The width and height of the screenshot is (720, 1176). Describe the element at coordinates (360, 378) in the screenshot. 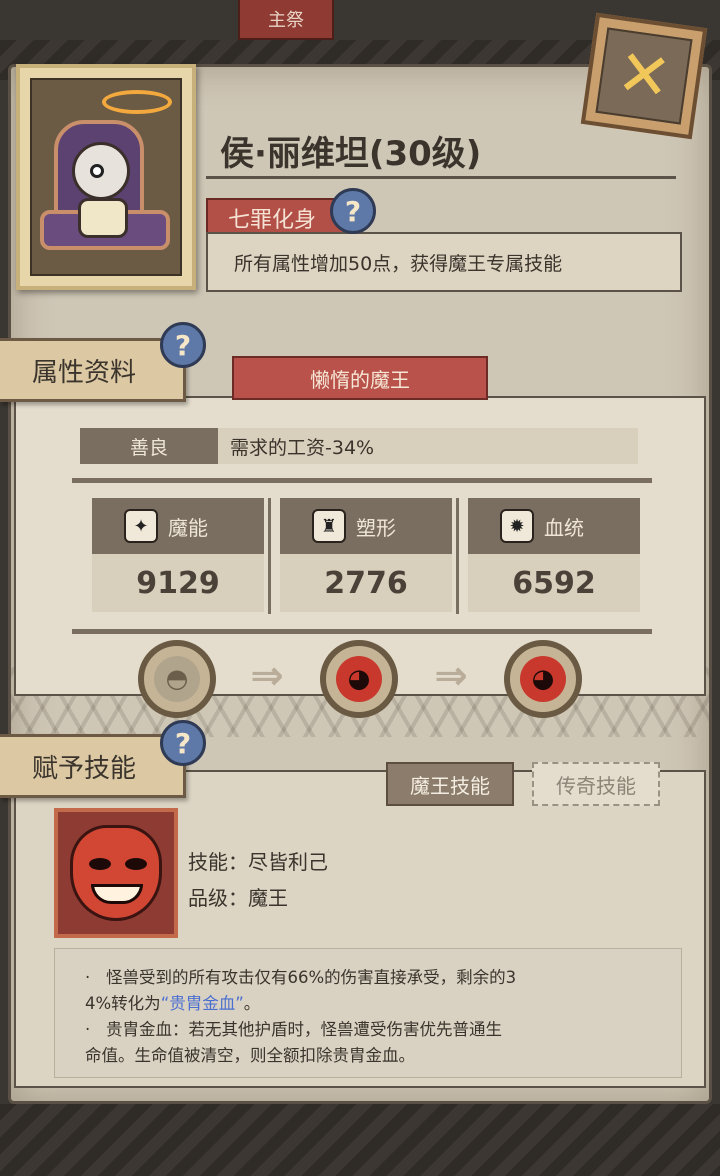

I see `title-banner: 懒惰的魔王` at that location.